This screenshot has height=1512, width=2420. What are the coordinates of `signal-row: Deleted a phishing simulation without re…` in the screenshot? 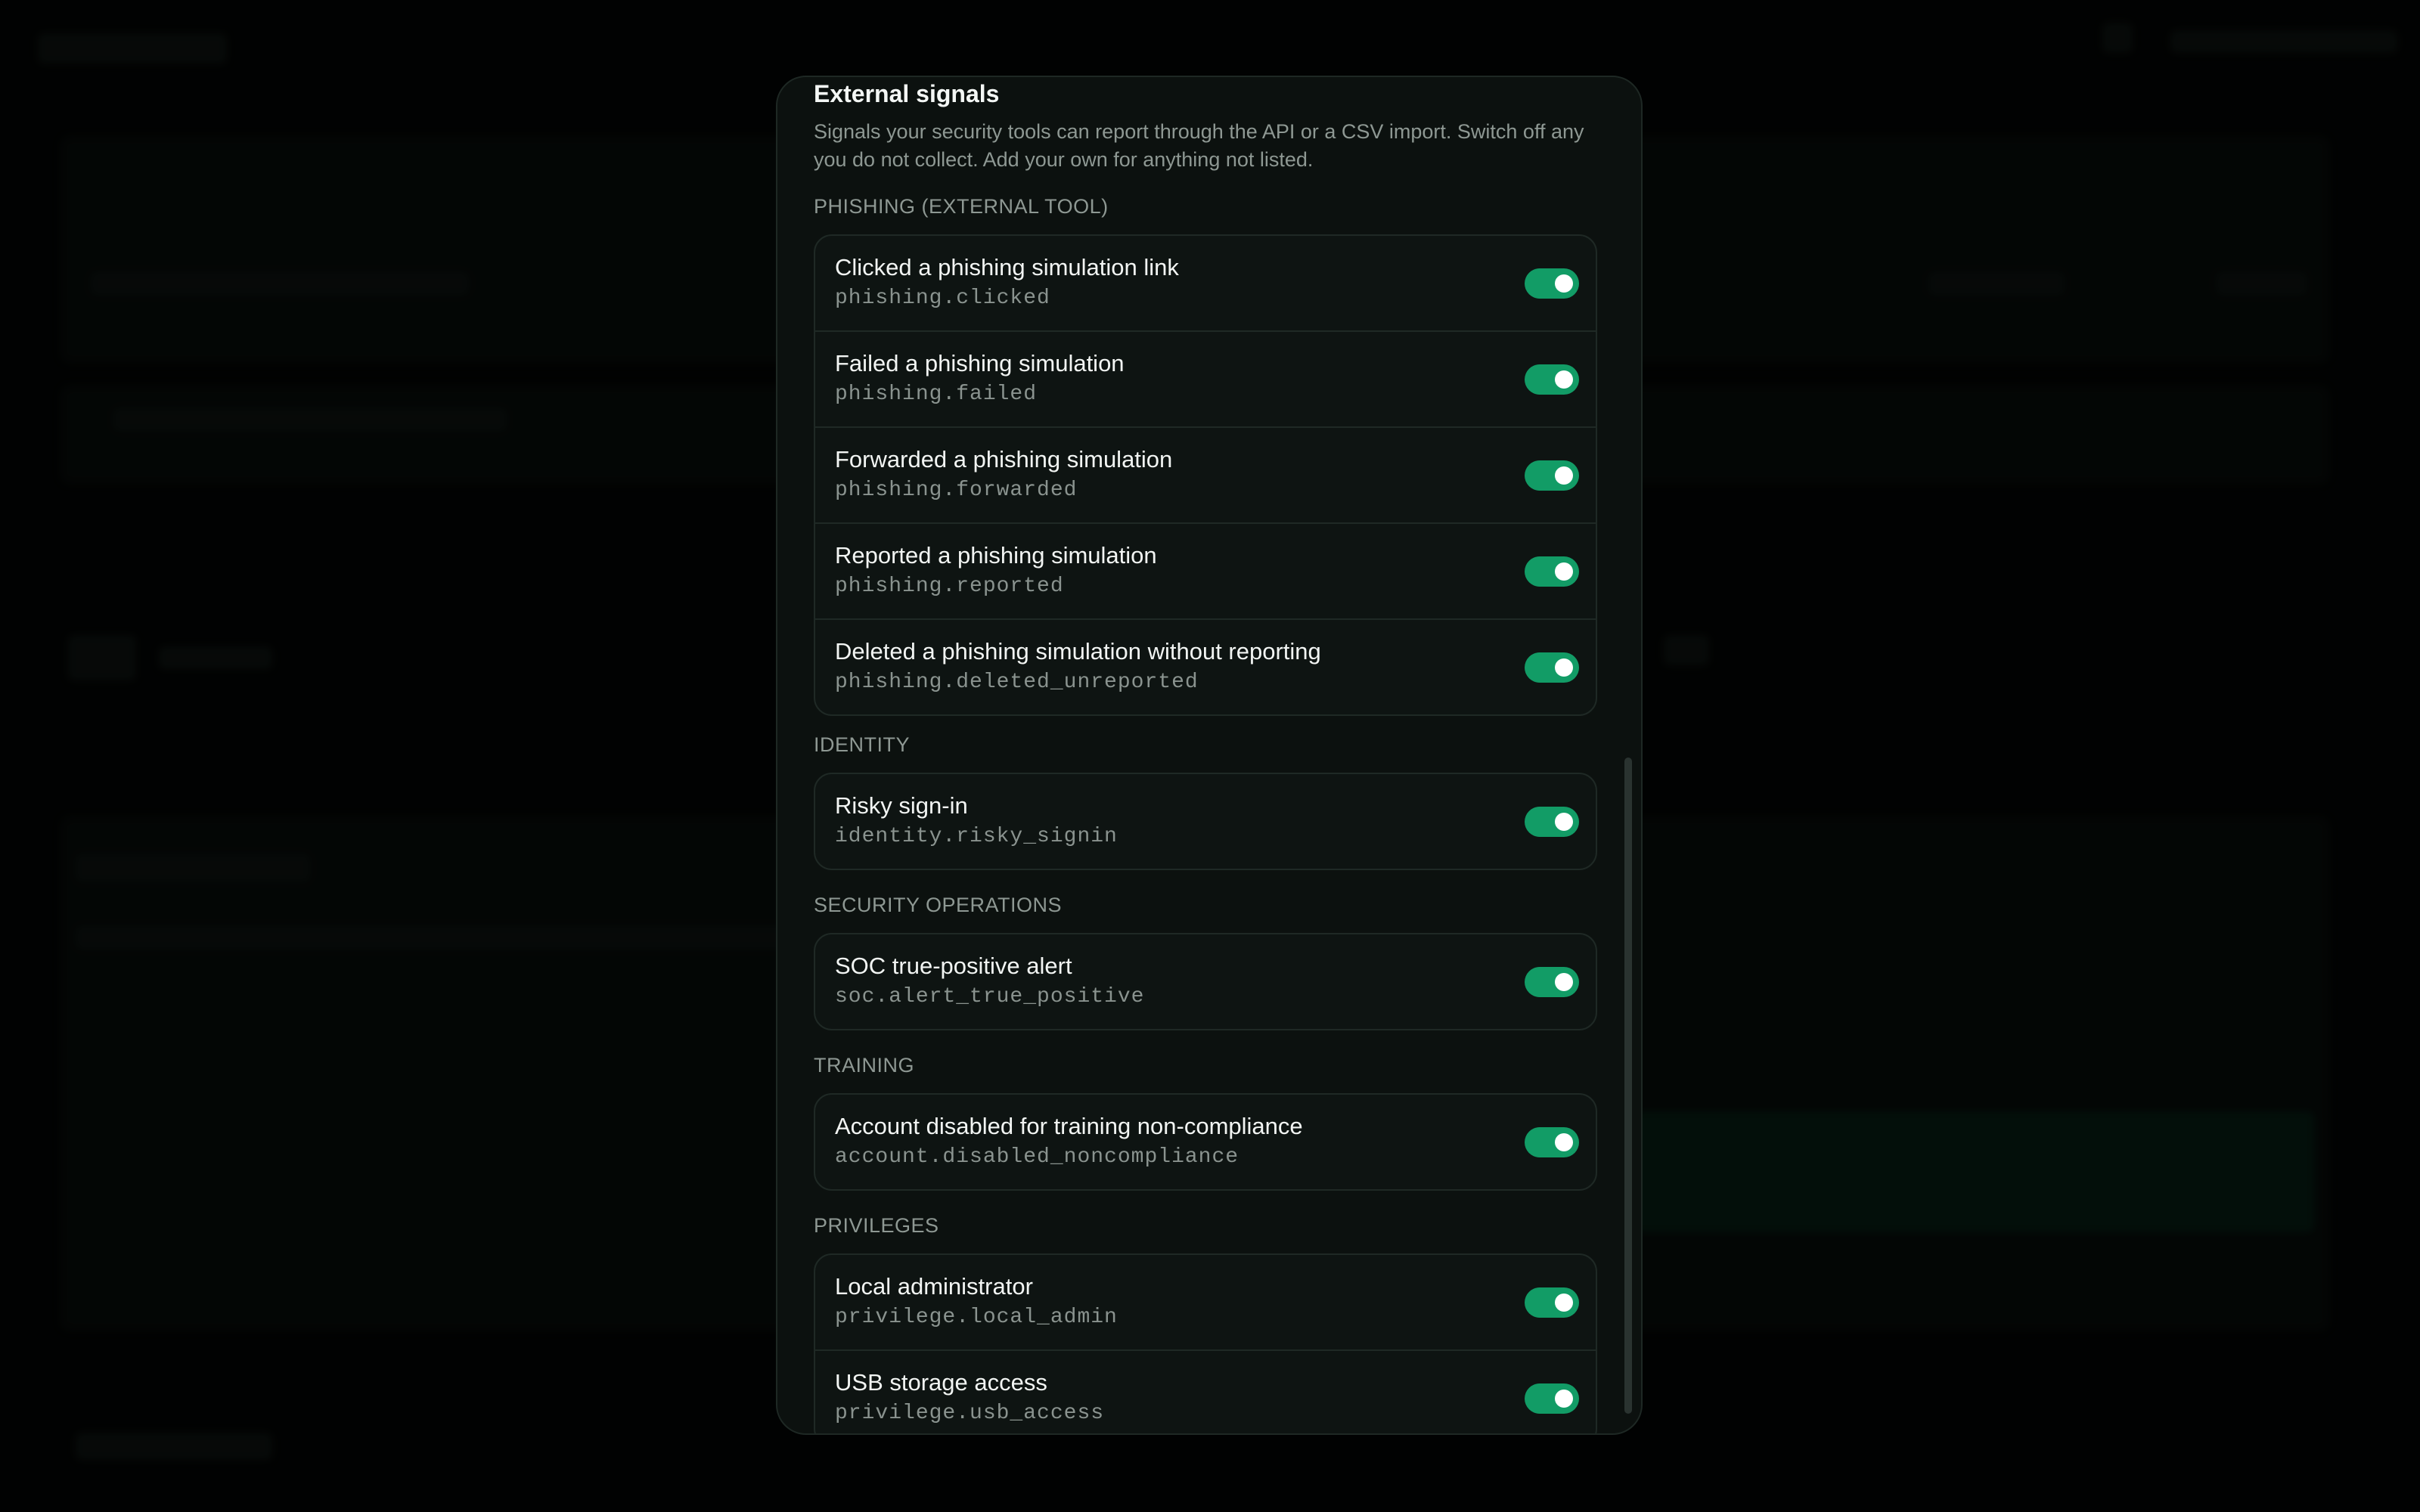 It's located at (1205, 667).